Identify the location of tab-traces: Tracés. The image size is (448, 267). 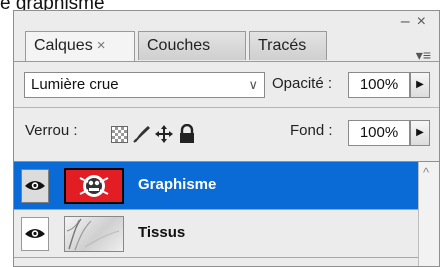
(288, 45).